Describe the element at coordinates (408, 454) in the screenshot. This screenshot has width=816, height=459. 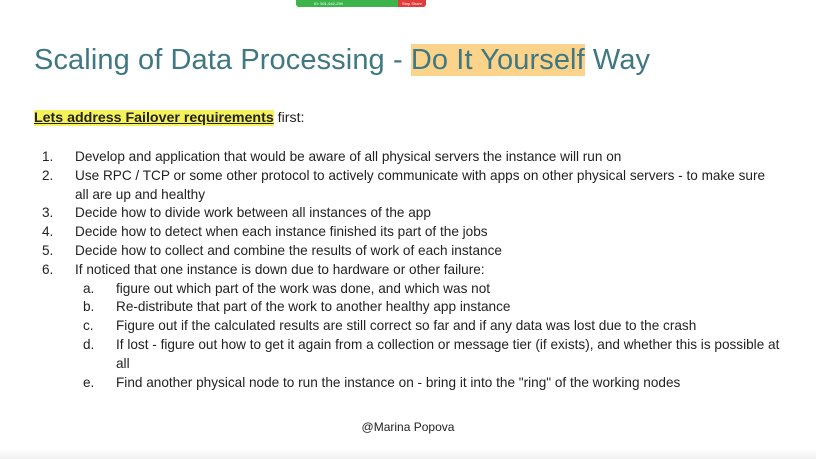
I see `slide-bottom-shadow` at that location.